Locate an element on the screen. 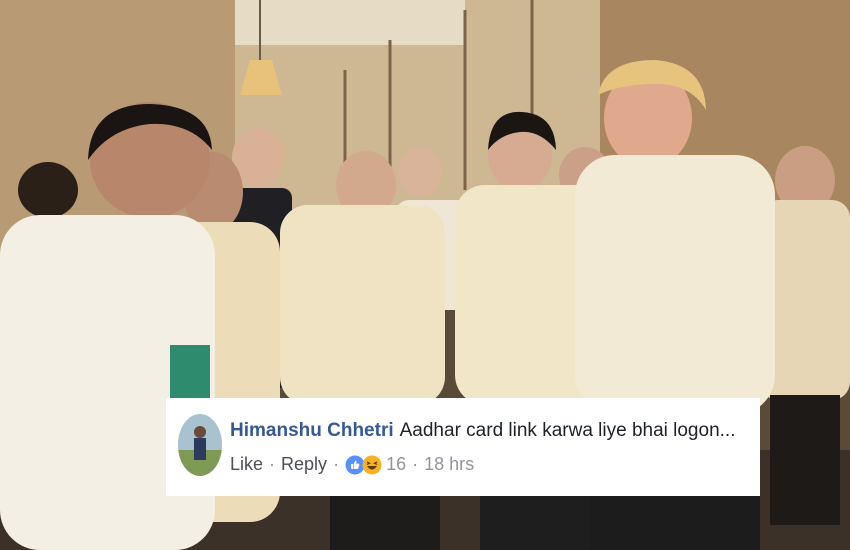 Image resolution: width=850 pixels, height=550 pixels. ceiling is located at coordinates (350, 22).